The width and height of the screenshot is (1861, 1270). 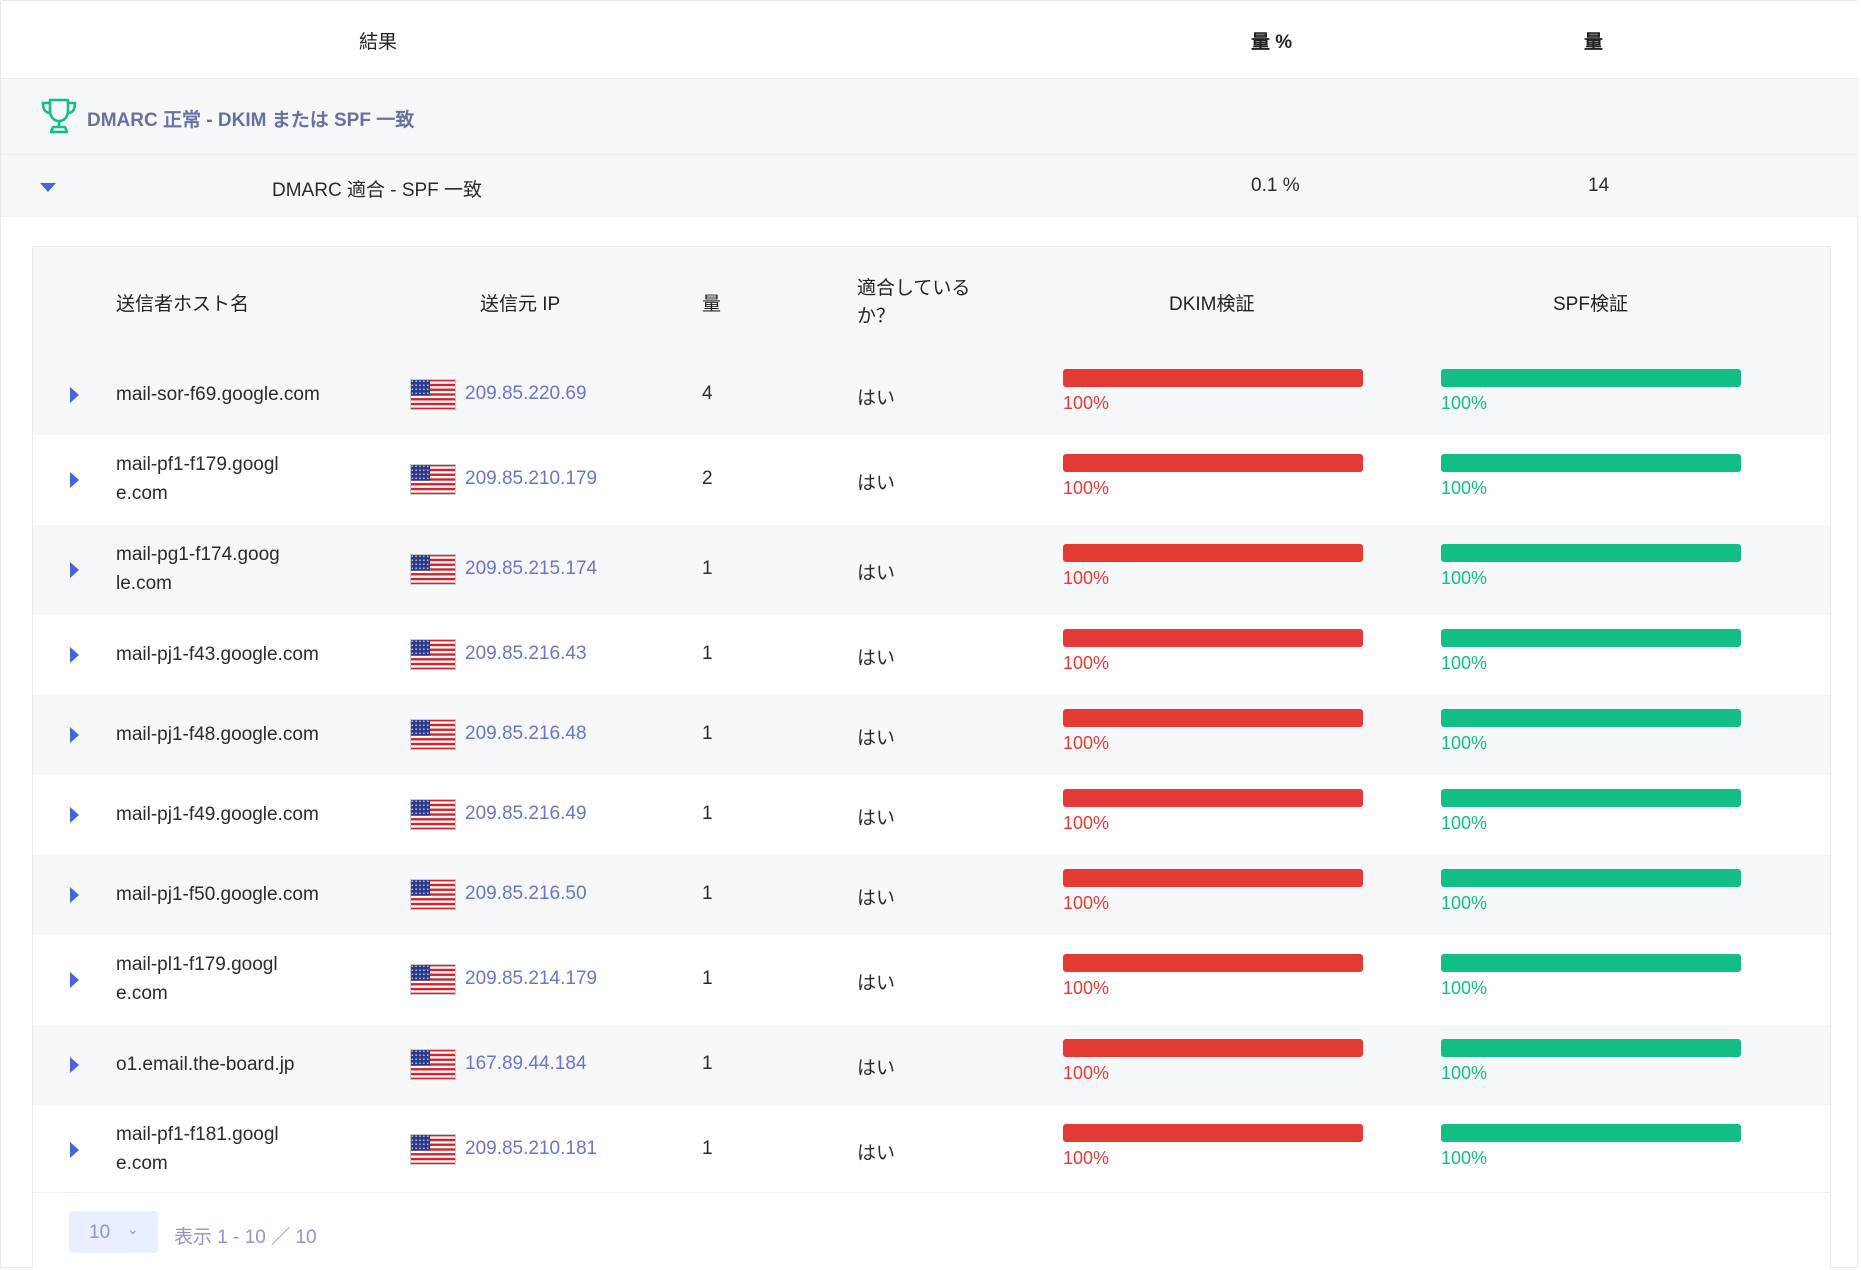 What do you see at coordinates (526, 814) in the screenshot?
I see `source-ip-link: 209.85.216.49` at bounding box center [526, 814].